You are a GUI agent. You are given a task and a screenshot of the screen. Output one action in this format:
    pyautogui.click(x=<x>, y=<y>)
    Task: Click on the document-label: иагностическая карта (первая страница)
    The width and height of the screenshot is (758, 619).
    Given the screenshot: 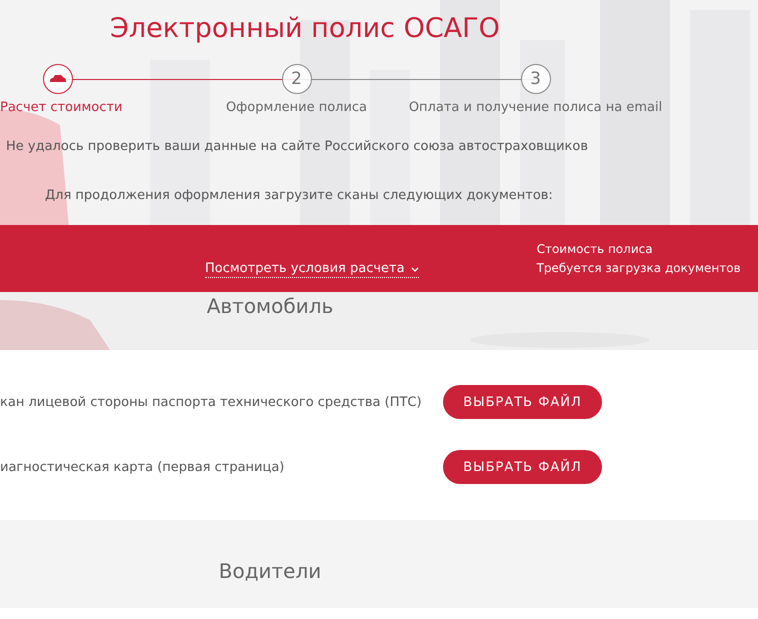 What is the action you would take?
    pyautogui.click(x=143, y=467)
    